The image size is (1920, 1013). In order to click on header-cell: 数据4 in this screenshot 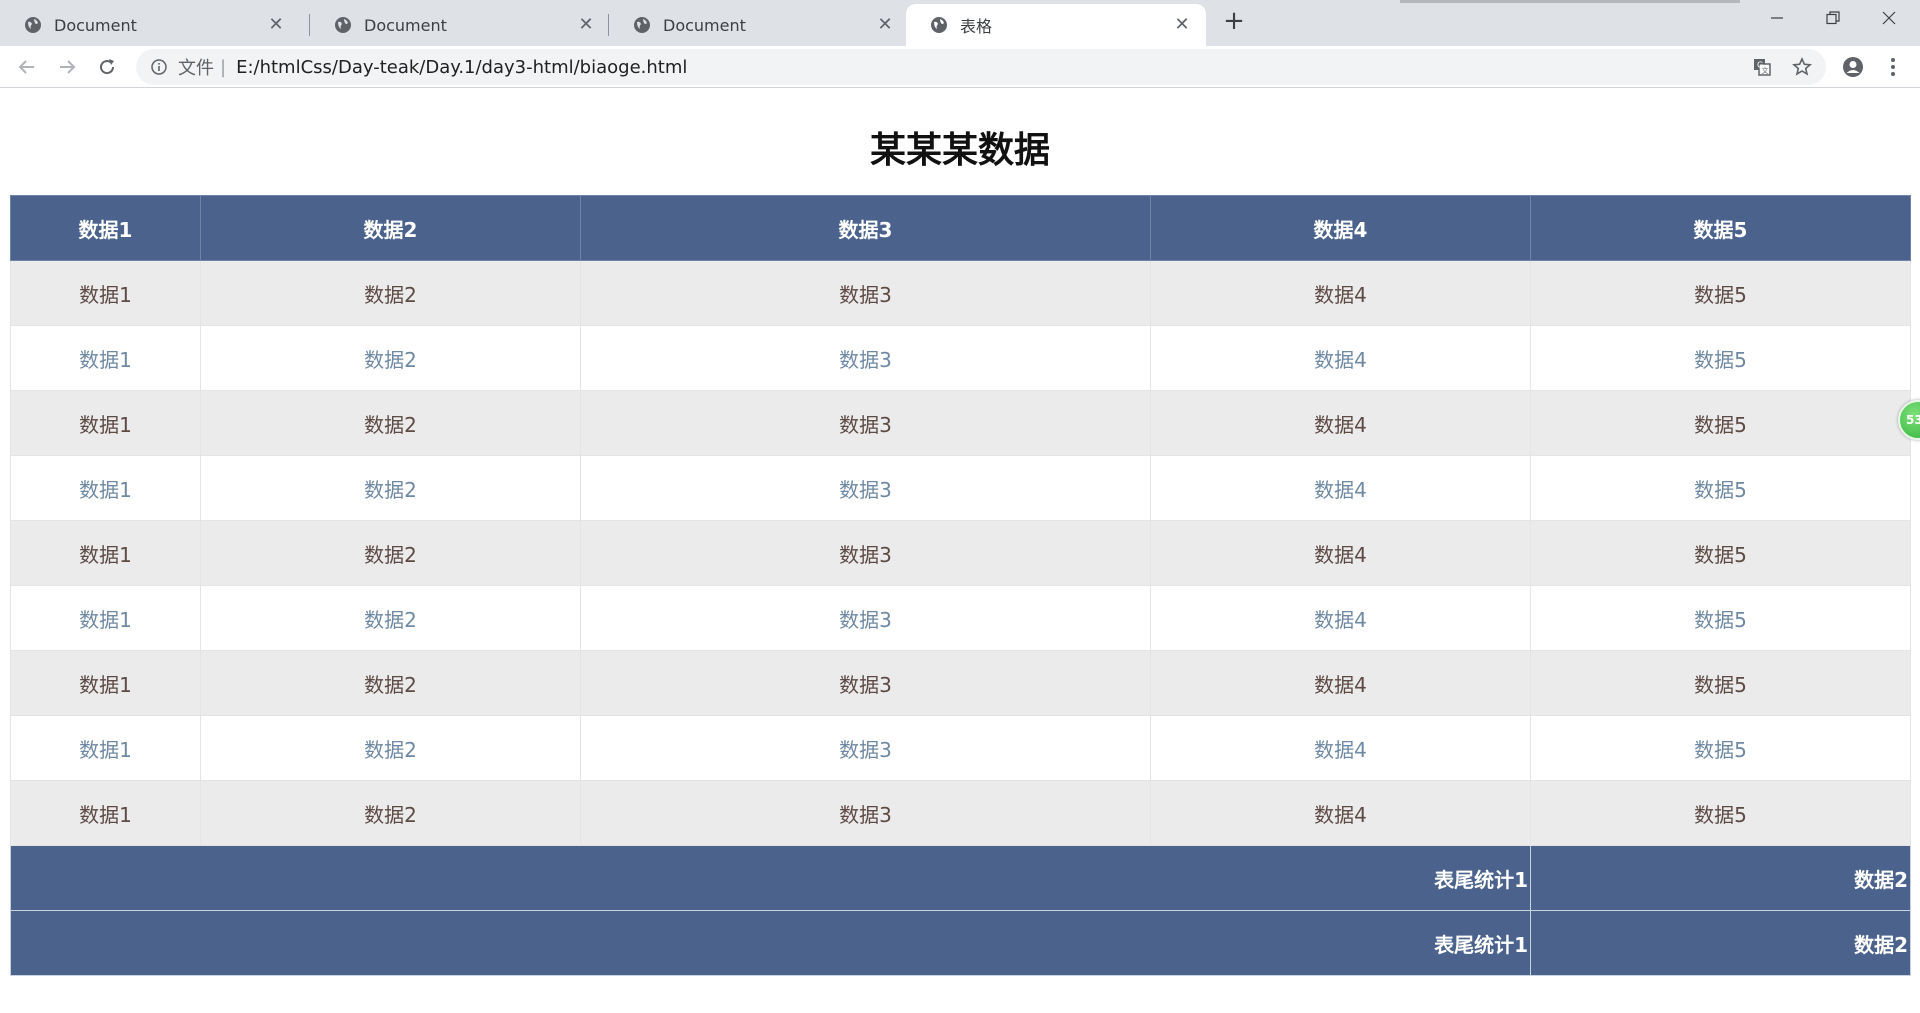, I will do `click(1340, 228)`.